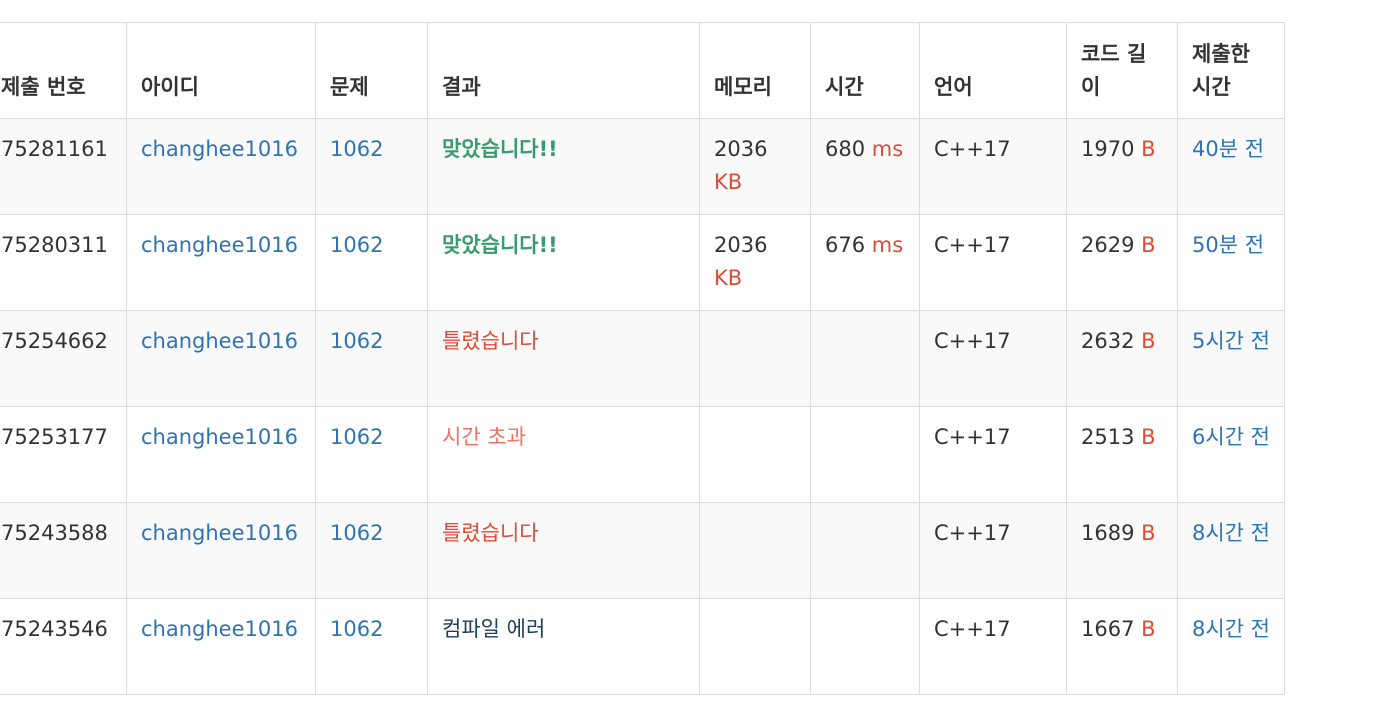  I want to click on cell-submission-id: 75253177, so click(63, 454).